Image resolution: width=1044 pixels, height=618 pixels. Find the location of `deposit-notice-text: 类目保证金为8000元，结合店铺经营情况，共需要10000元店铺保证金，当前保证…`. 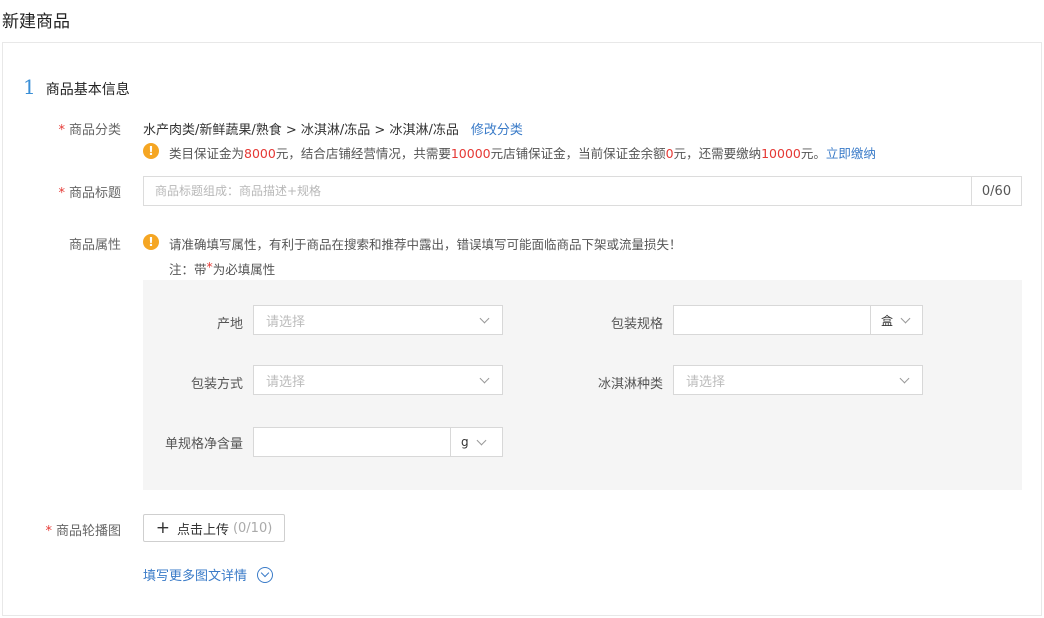

deposit-notice-text: 类目保证金为8000元，结合店铺经营情况，共需要10000元店铺保证金，当前保证… is located at coordinates (522, 152).